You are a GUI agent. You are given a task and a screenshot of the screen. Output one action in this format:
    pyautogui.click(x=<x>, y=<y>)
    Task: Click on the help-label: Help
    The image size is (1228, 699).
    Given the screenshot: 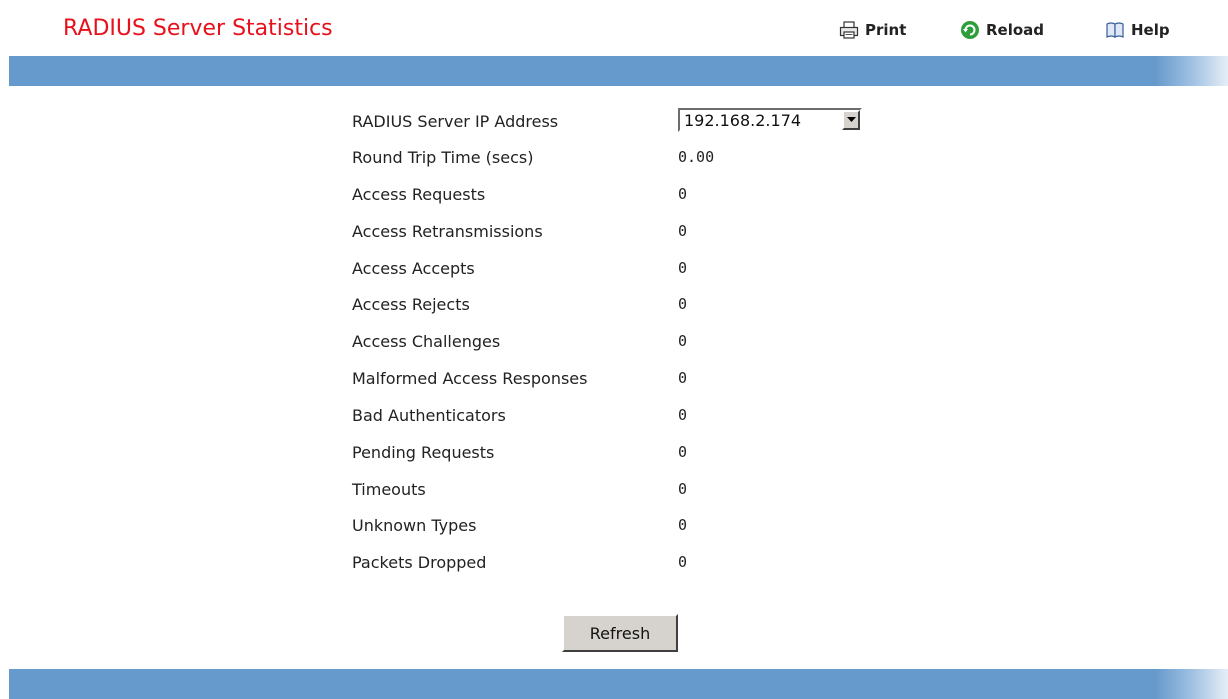 What is the action you would take?
    pyautogui.click(x=1150, y=30)
    